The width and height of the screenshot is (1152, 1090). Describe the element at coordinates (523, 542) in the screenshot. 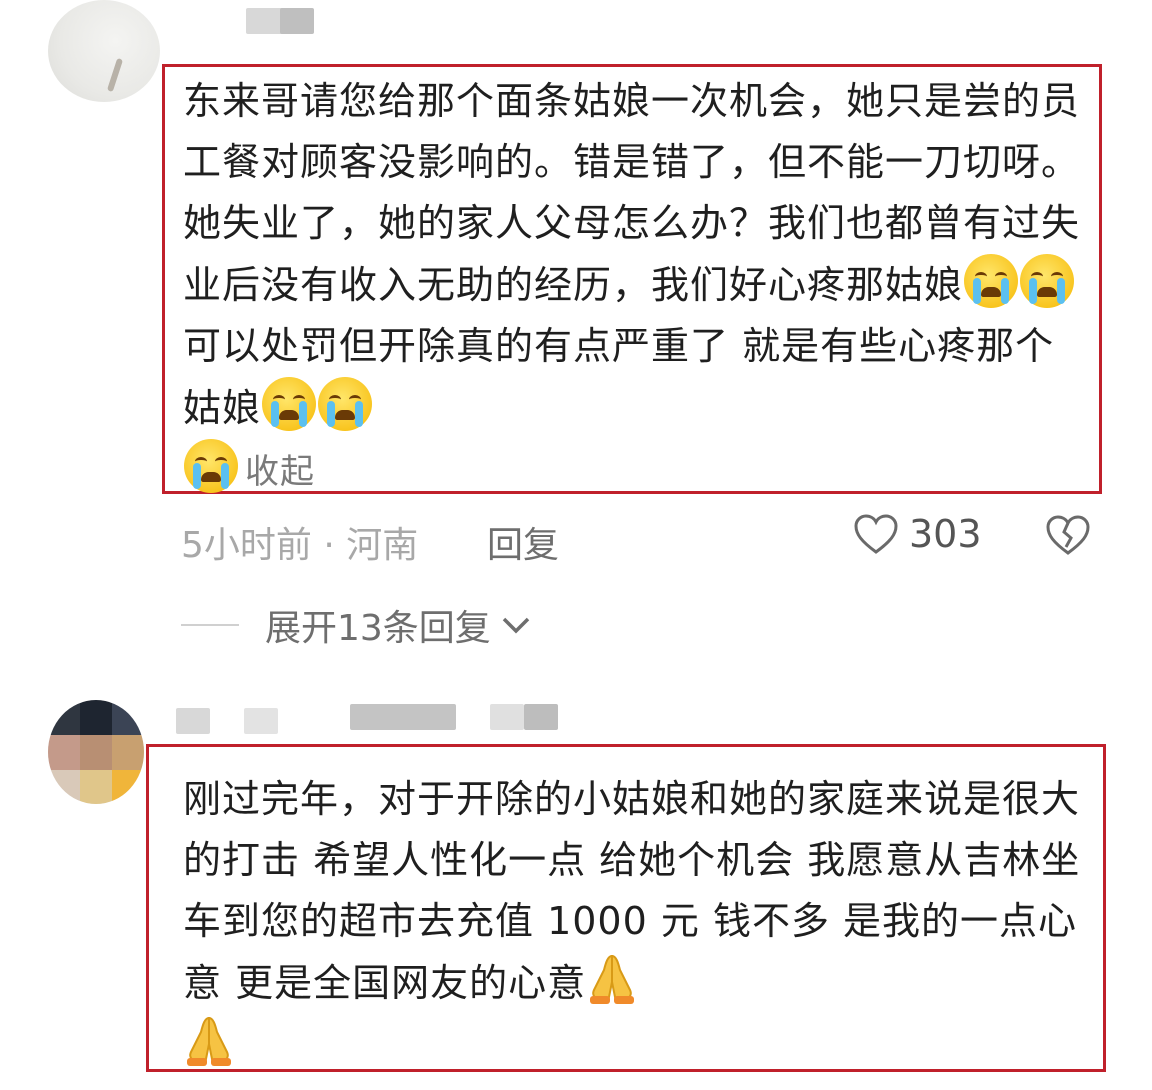

I see `reply-button: 回复` at that location.